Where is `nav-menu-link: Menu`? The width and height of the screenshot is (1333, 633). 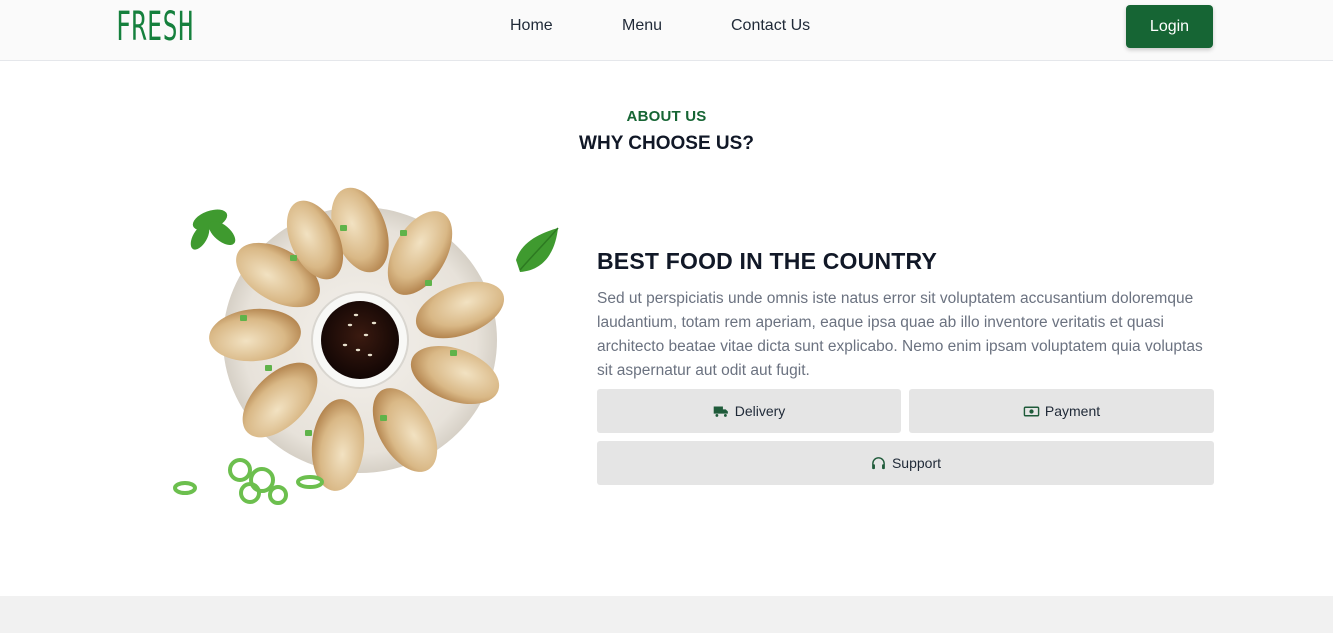
nav-menu-link: Menu is located at coordinates (642, 26).